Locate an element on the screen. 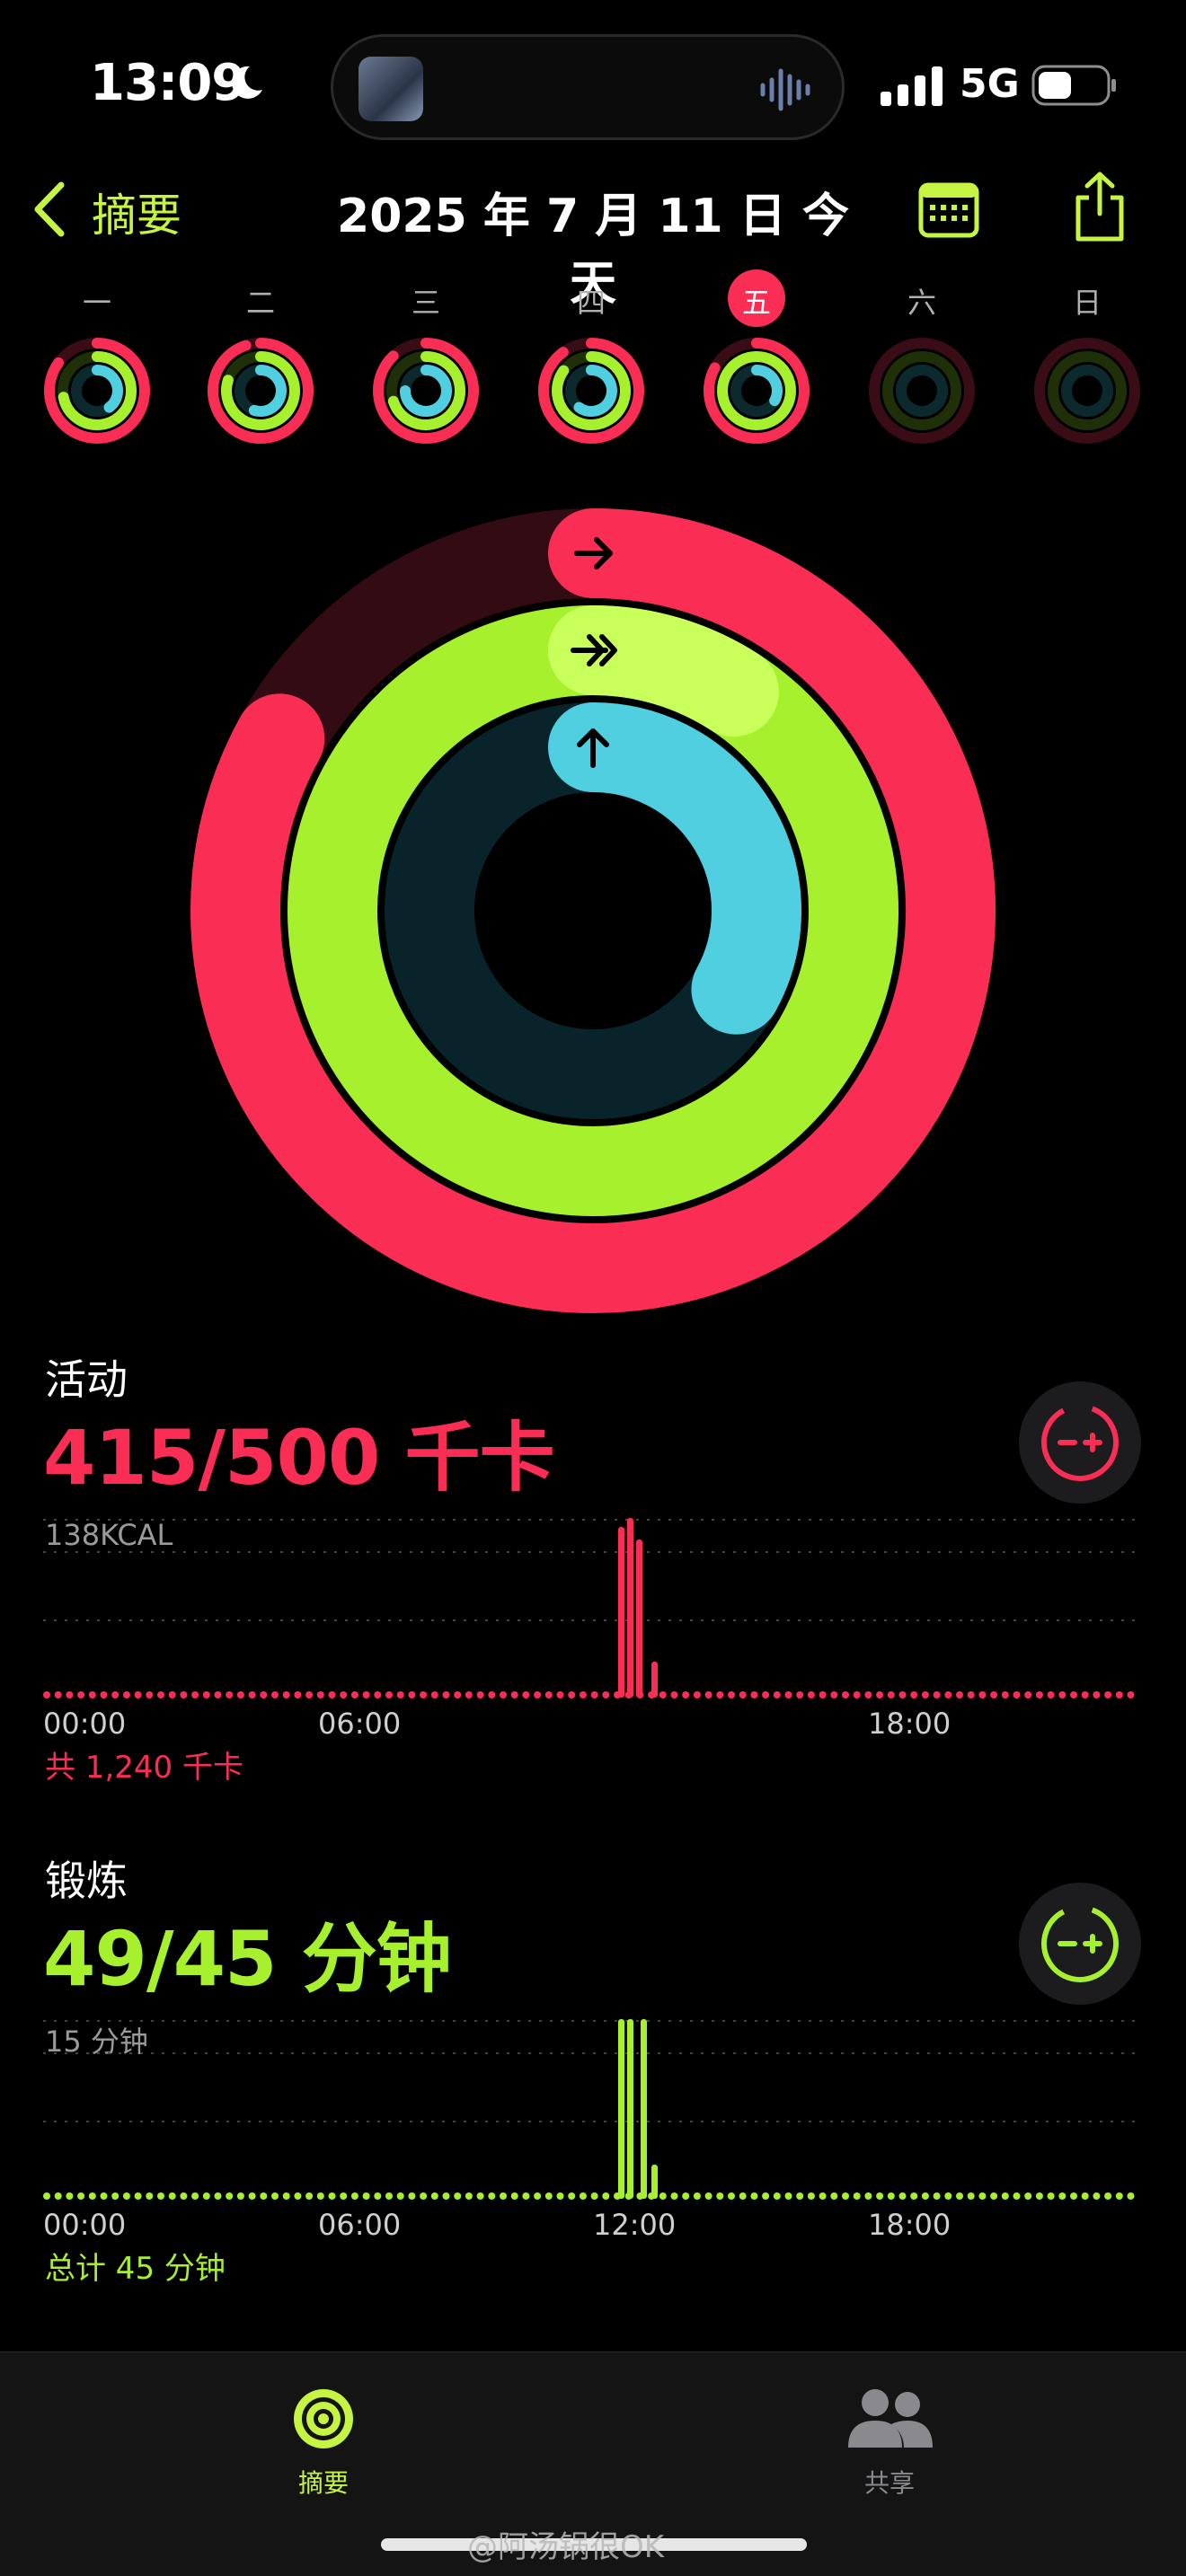 Image resolution: width=1186 pixels, height=2576 pixels. exercise-ring-overflow is located at coordinates (663, 671).